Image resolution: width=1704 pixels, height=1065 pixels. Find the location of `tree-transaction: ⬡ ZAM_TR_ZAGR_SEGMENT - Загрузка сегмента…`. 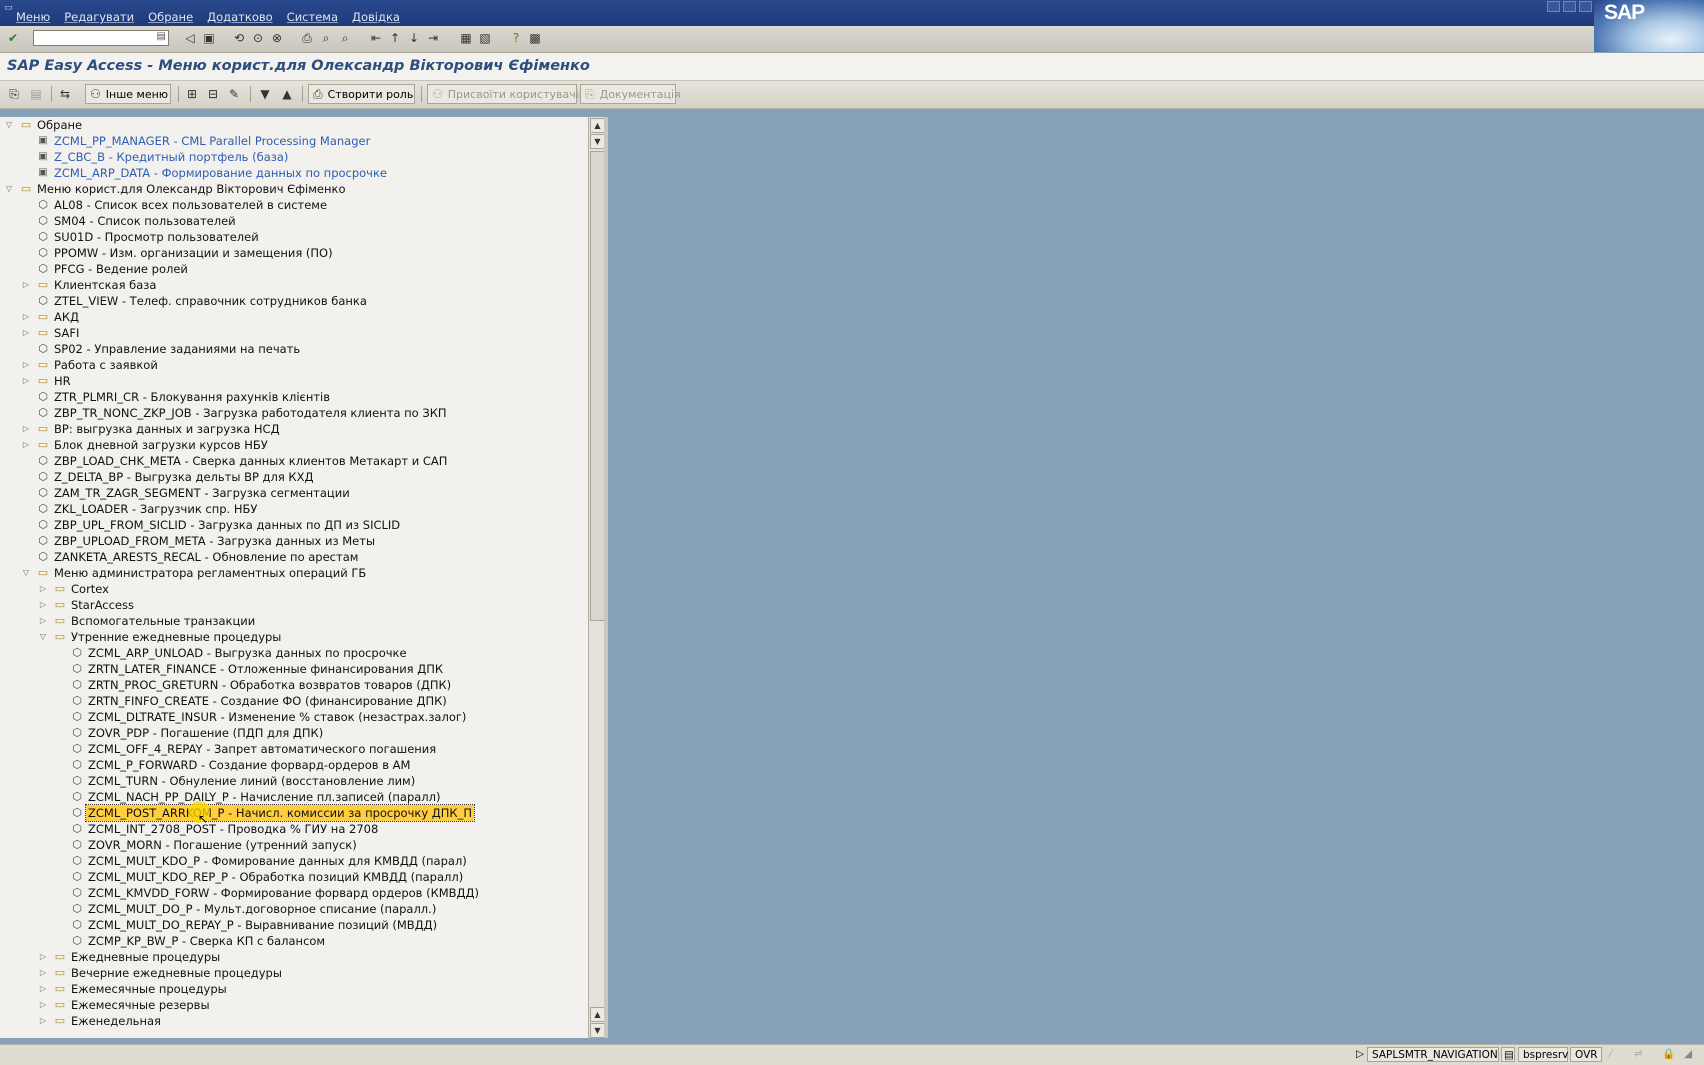

tree-transaction: ⬡ ZAM_TR_ZAGR_SEGMENT - Загрузка сегмента… is located at coordinates (295, 493).